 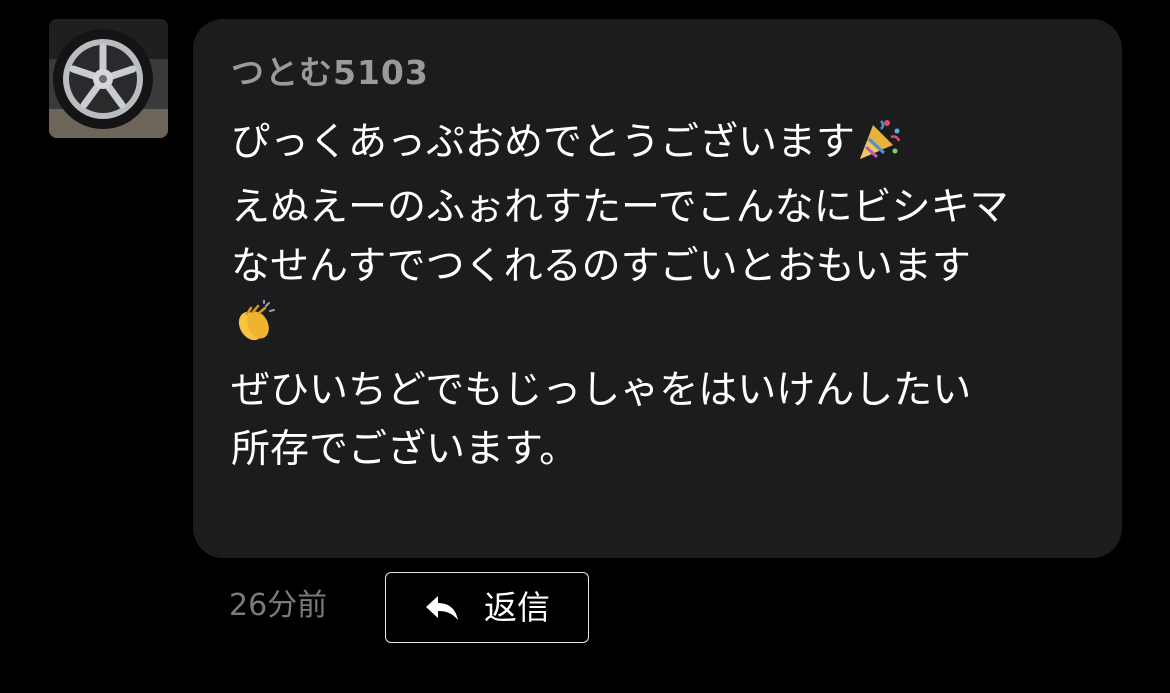 What do you see at coordinates (657, 145) in the screenshot?
I see `message-line: ぴっくあっぷおめでとうございます` at bounding box center [657, 145].